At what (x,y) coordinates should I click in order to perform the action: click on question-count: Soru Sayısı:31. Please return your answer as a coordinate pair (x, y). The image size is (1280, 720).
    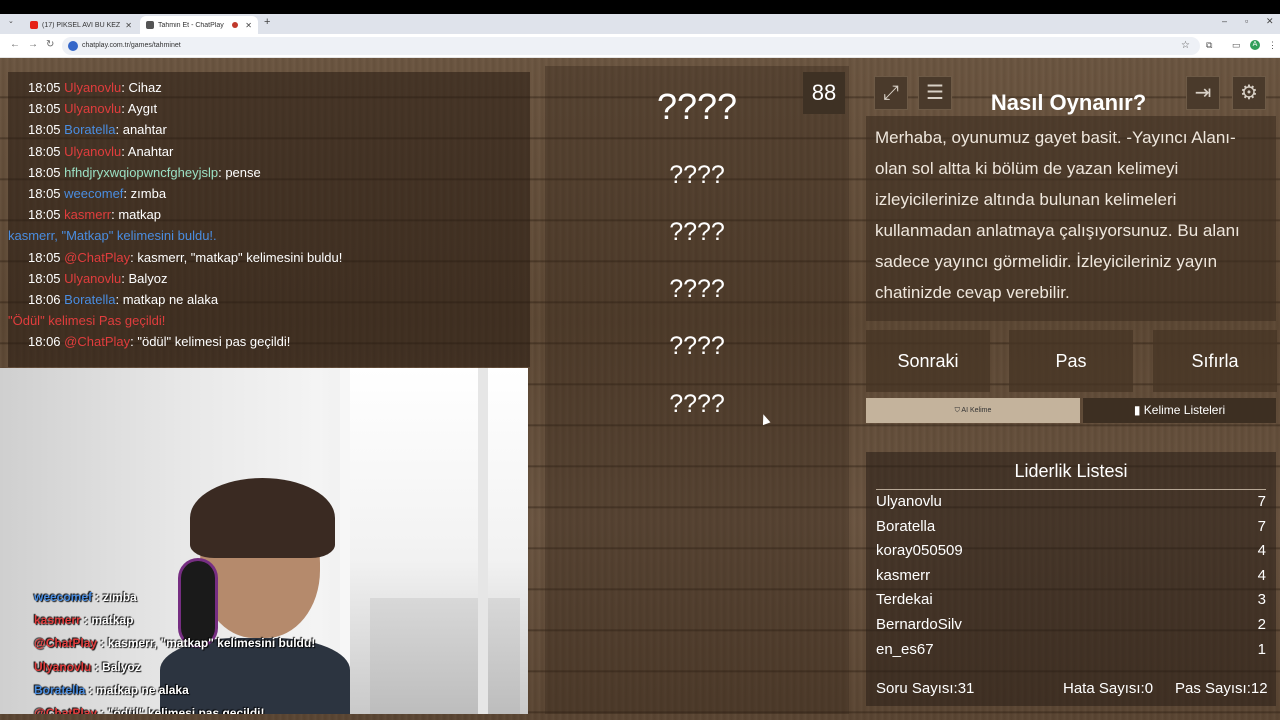
    Looking at the image, I should click on (925, 688).